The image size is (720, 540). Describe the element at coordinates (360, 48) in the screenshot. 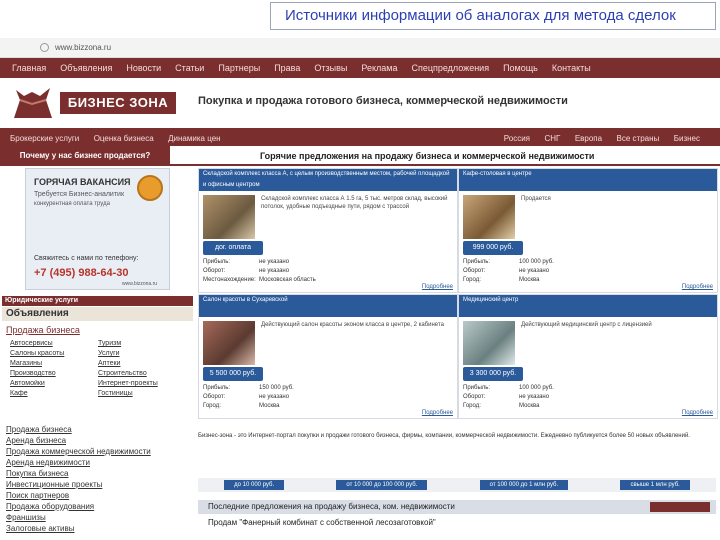

I see `browser-url-bar: www.bizzona.ru` at that location.